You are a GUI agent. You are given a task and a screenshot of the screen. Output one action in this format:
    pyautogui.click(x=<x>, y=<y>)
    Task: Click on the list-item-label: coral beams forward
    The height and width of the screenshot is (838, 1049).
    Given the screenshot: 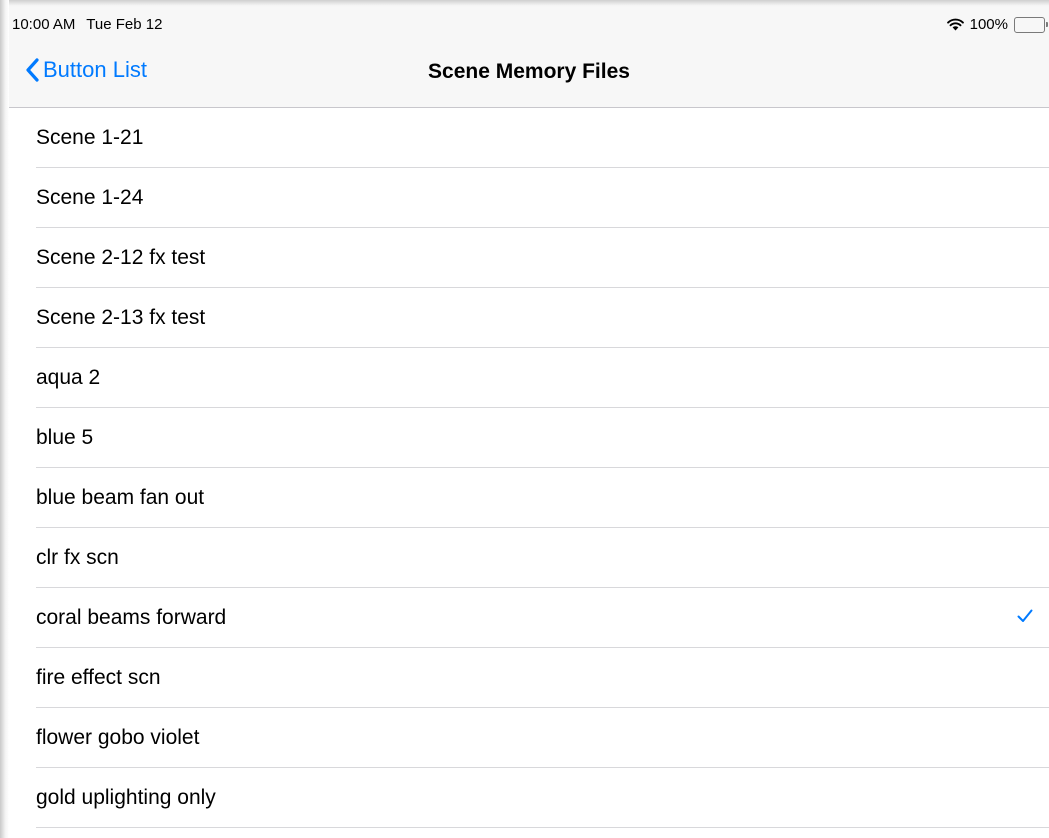 What is the action you would take?
    pyautogui.click(x=131, y=617)
    